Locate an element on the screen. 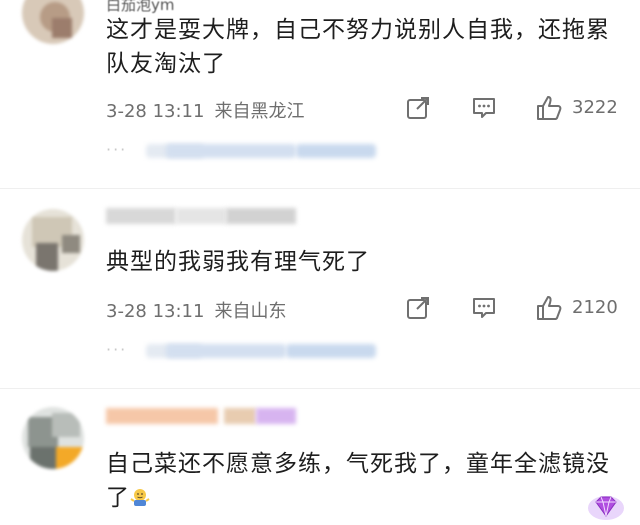 The width and height of the screenshot is (640, 525). like-count: 3222 is located at coordinates (595, 107).